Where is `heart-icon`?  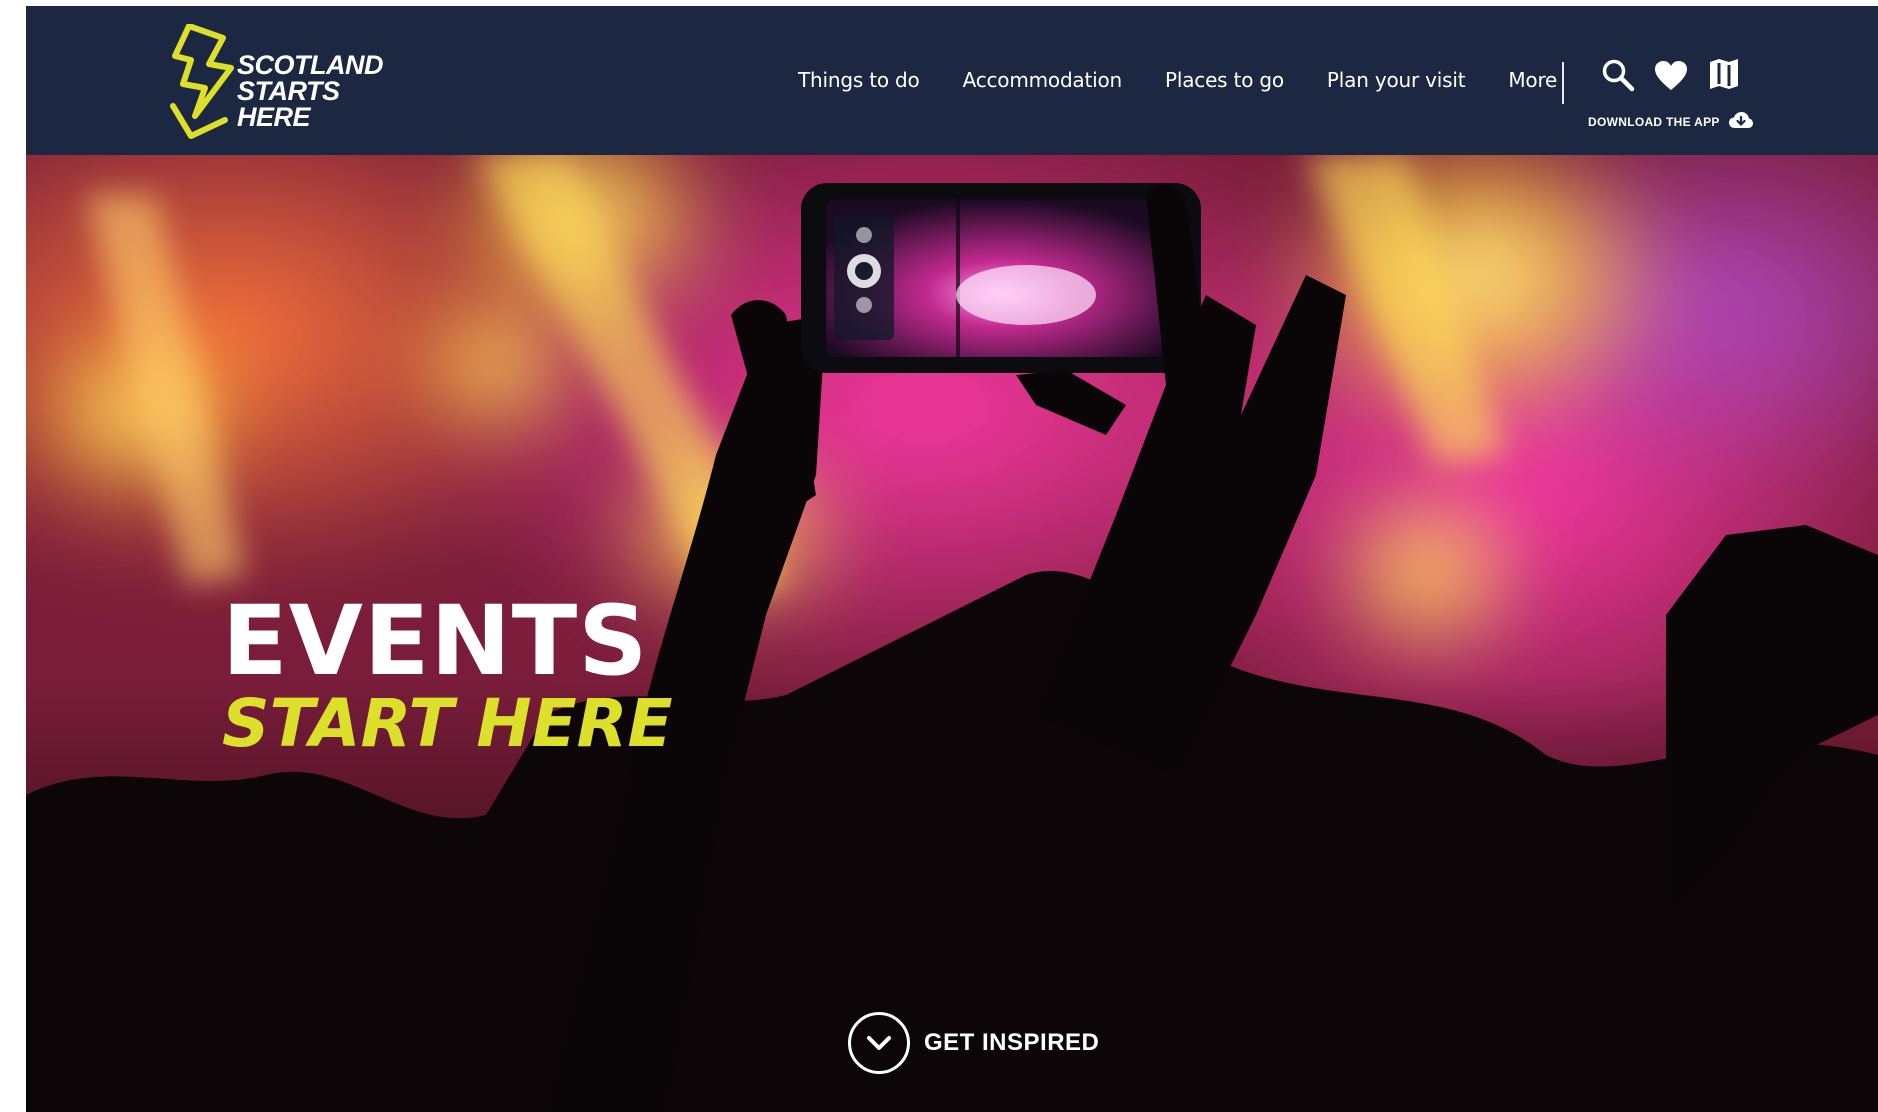
heart-icon is located at coordinates (1671, 76).